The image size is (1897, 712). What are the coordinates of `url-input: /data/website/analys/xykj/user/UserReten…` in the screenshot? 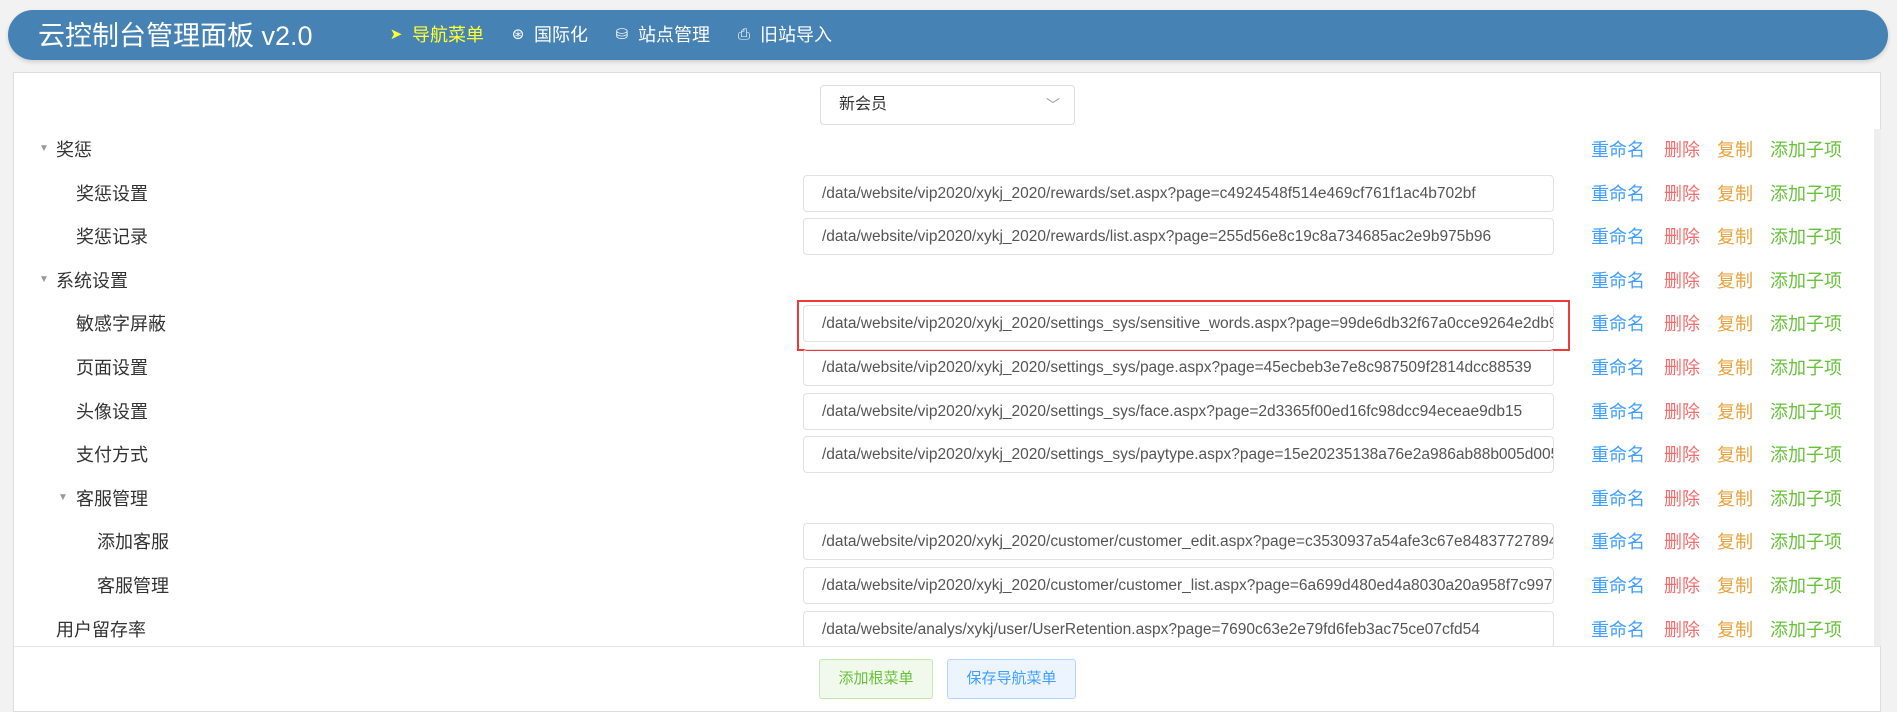 It's located at (1178, 628).